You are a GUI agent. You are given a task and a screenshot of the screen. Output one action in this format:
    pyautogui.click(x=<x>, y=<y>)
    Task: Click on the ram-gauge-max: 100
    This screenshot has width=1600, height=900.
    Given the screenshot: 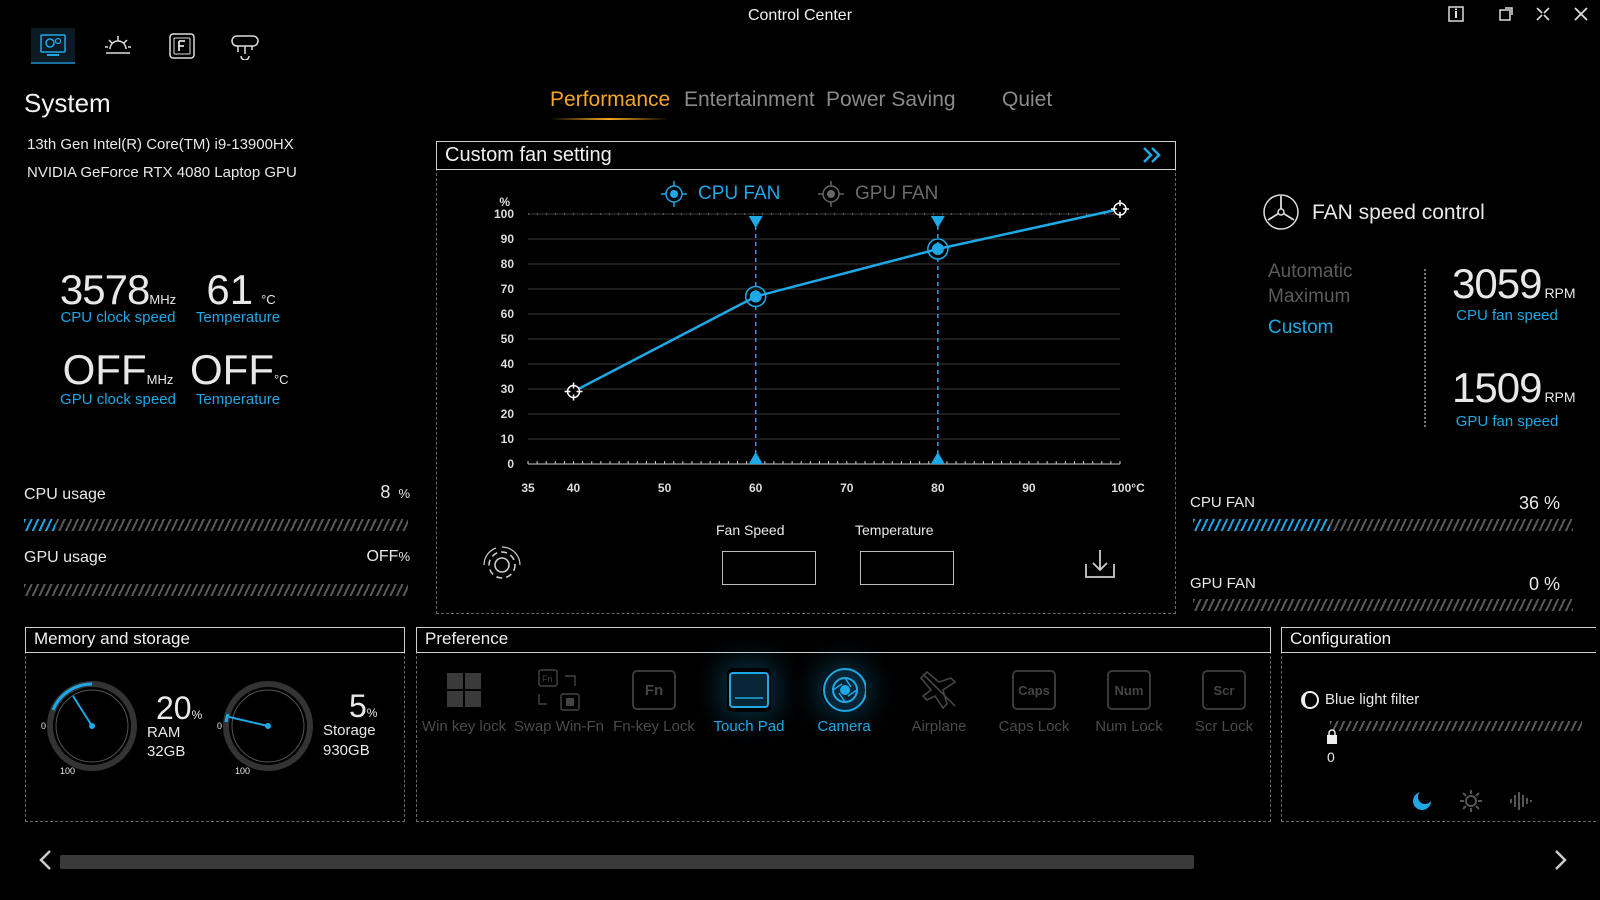 What is the action you would take?
    pyautogui.click(x=68, y=771)
    